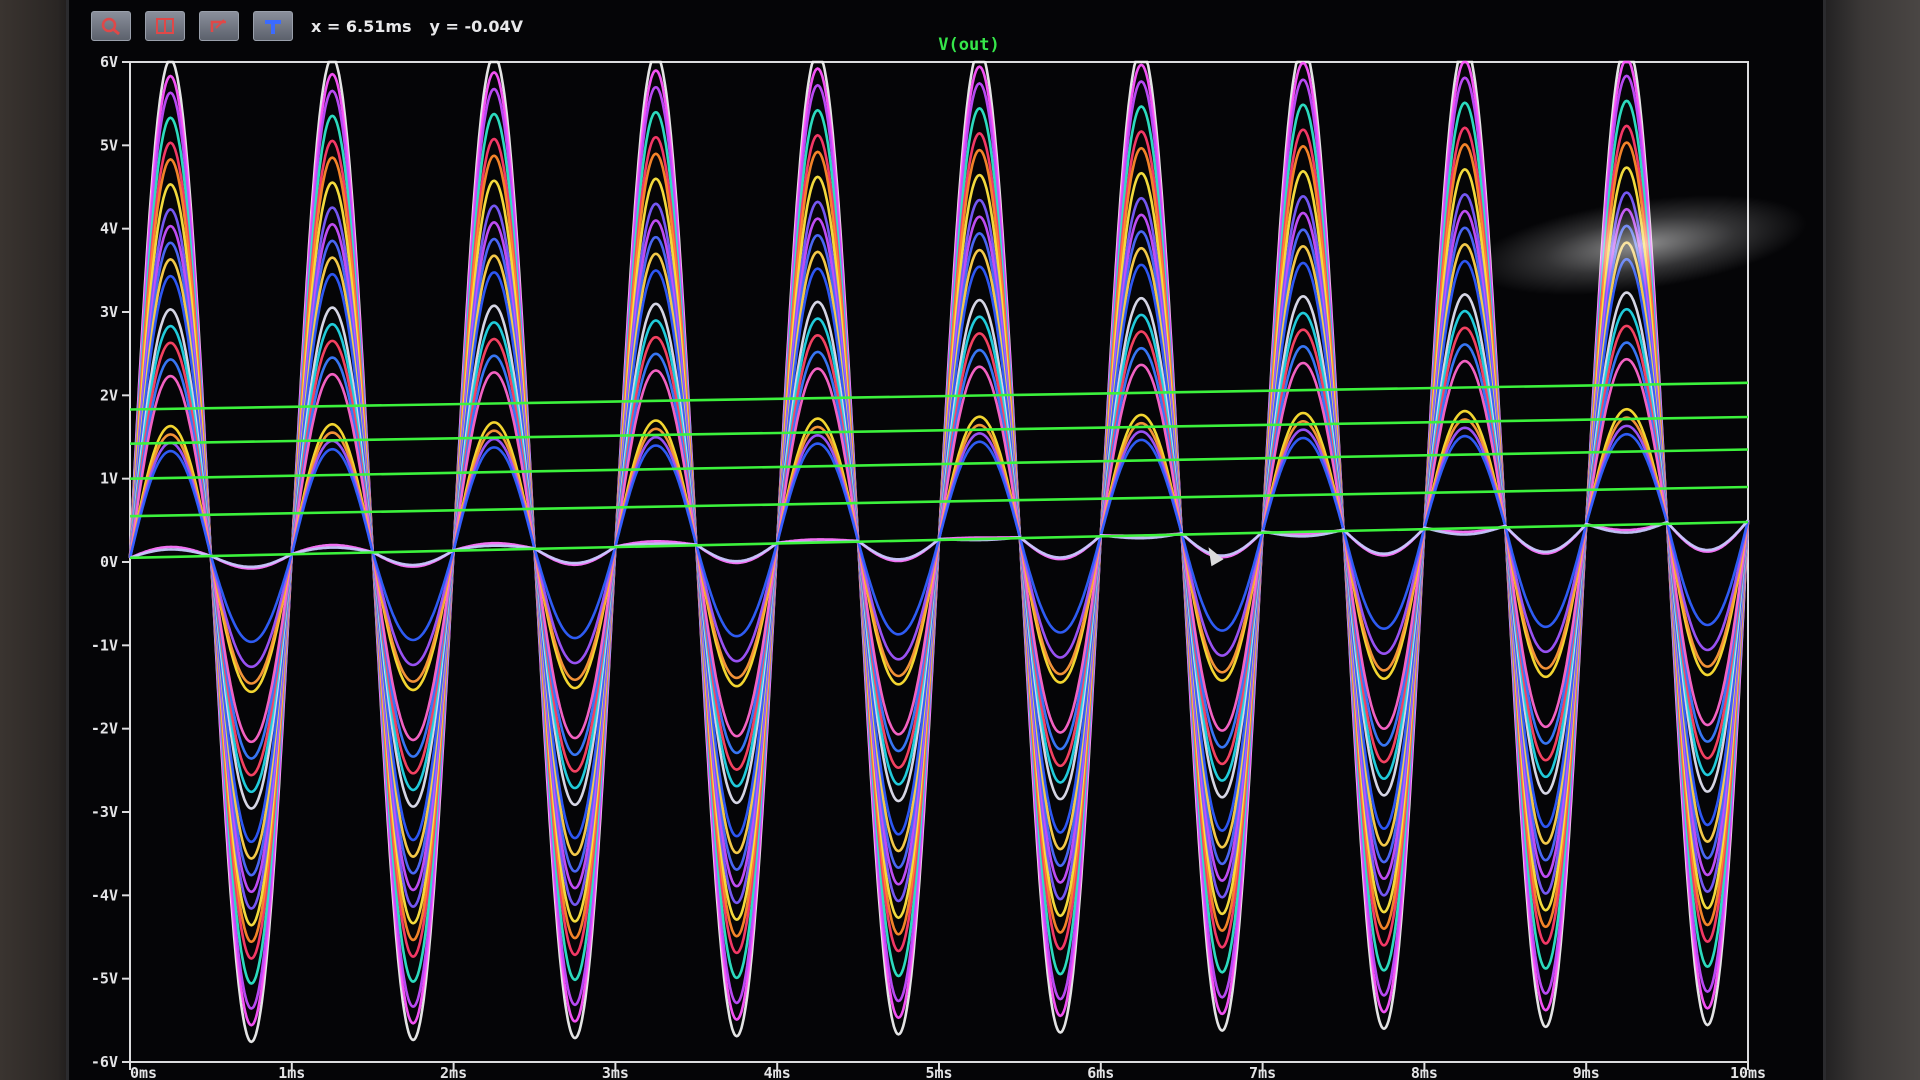 The image size is (1920, 1080). I want to click on x-tick-label: 0ms, so click(143, 1072).